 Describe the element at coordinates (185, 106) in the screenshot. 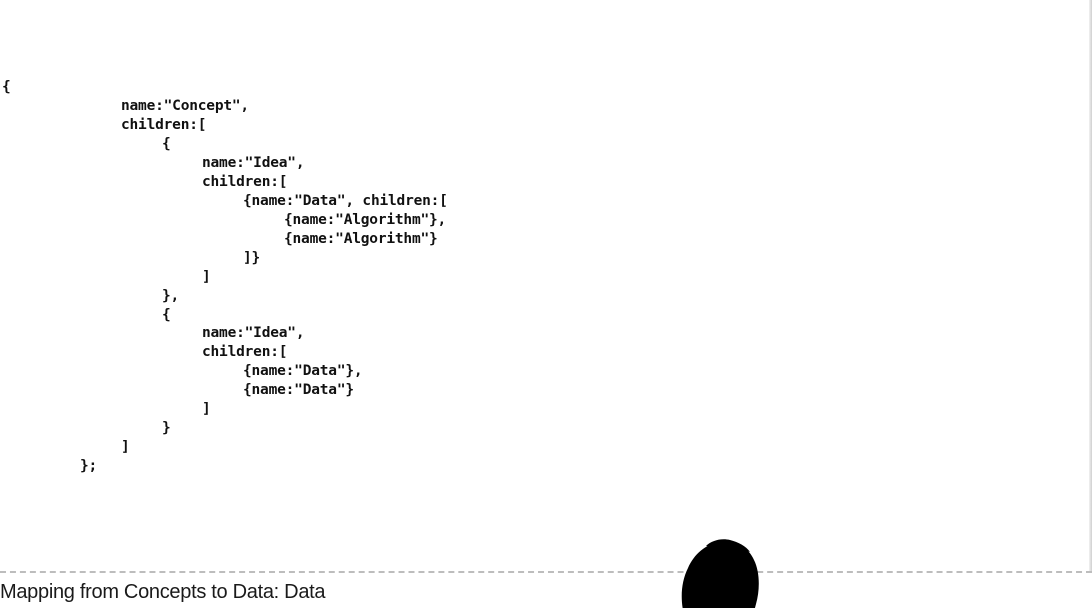

I see `code-line: name:"Concept",` at that location.